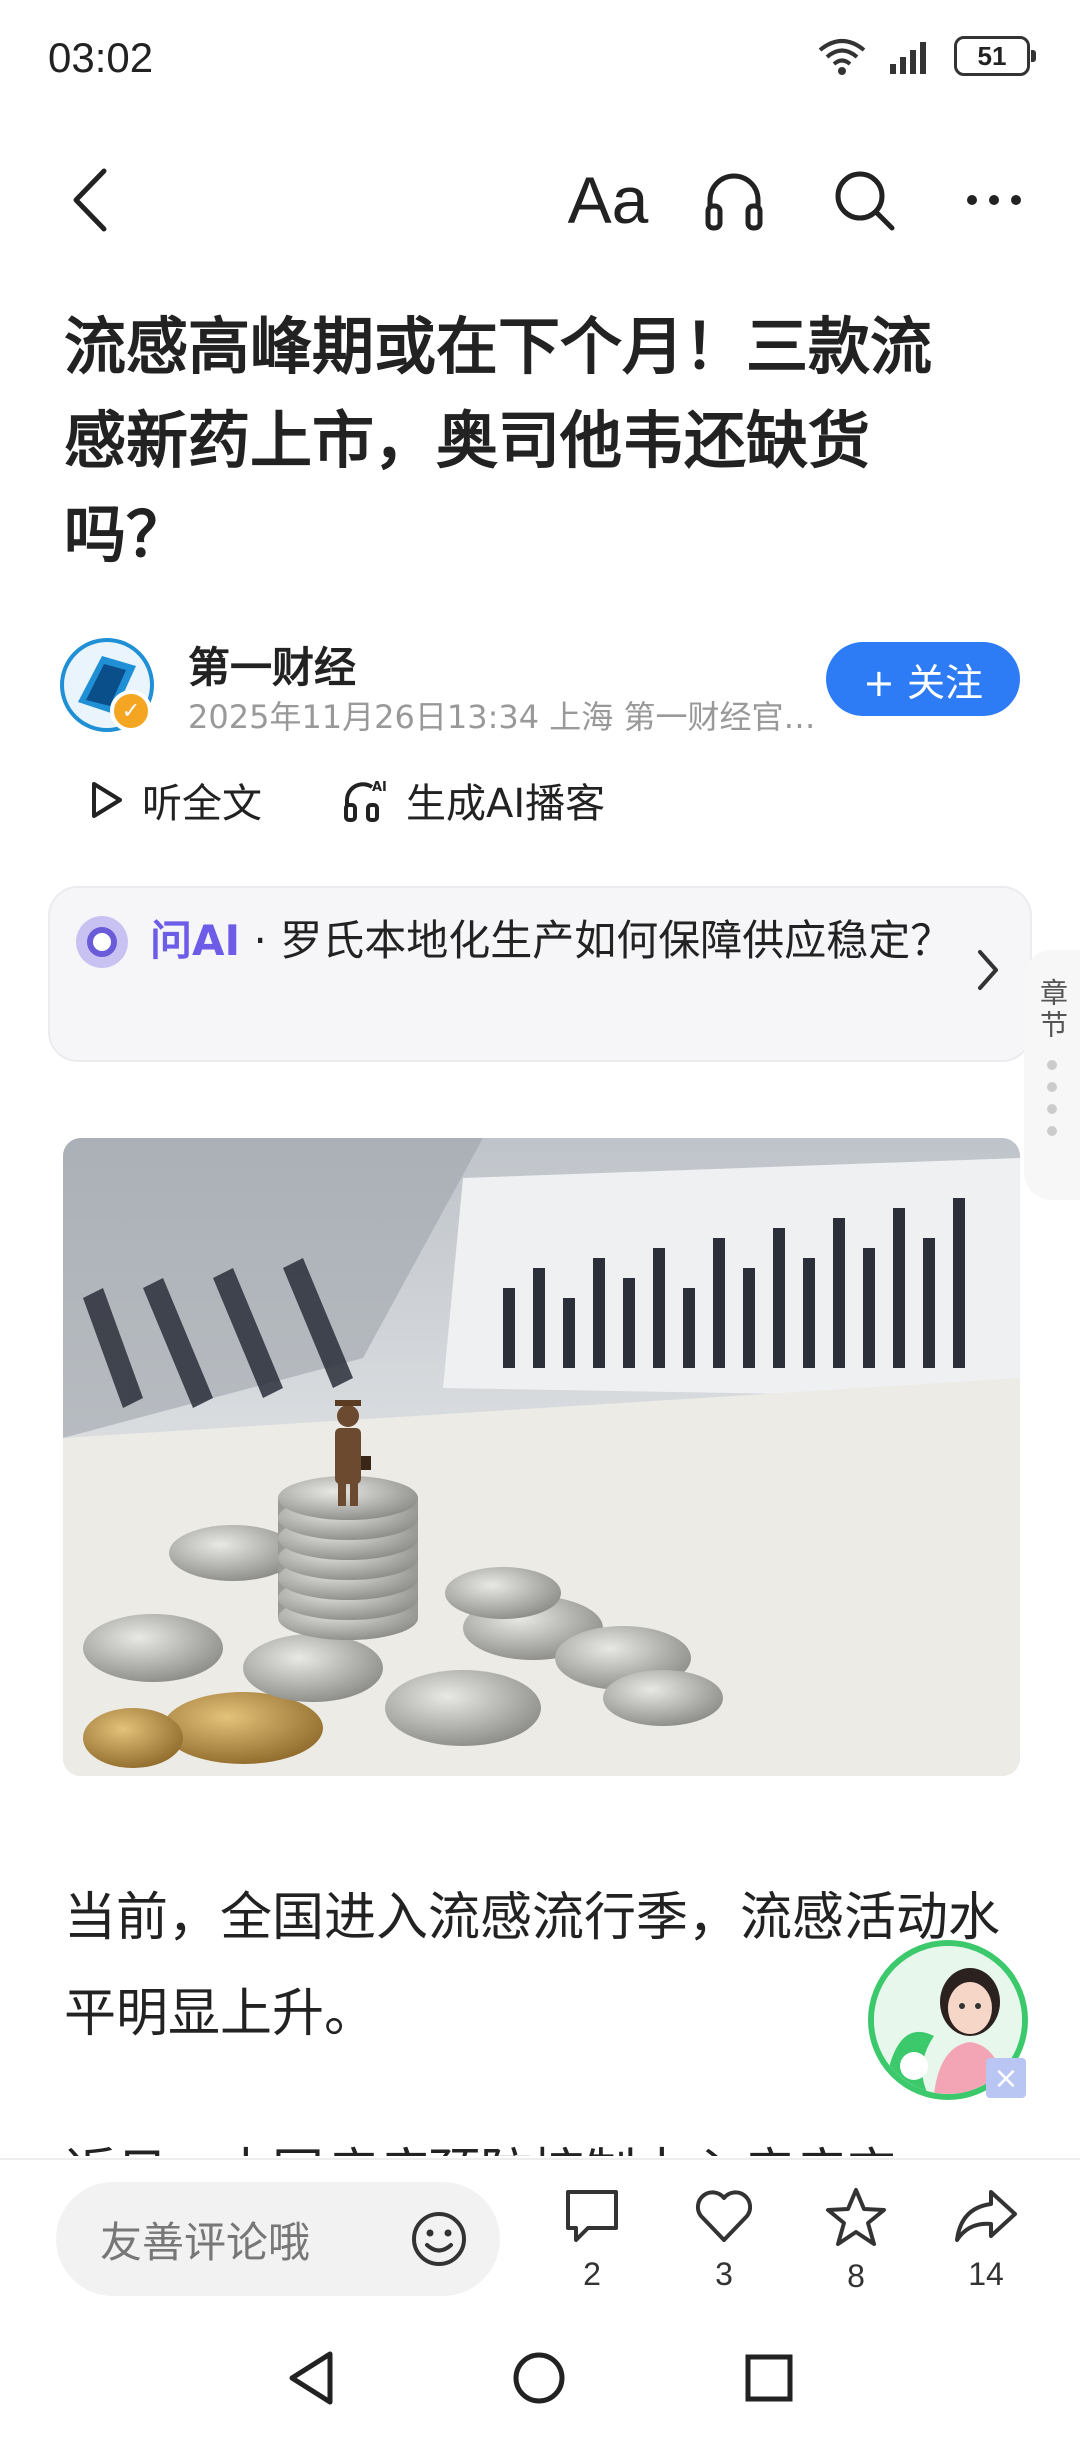 The image size is (1080, 2440). I want to click on status-icons: 51, so click(926, 56).